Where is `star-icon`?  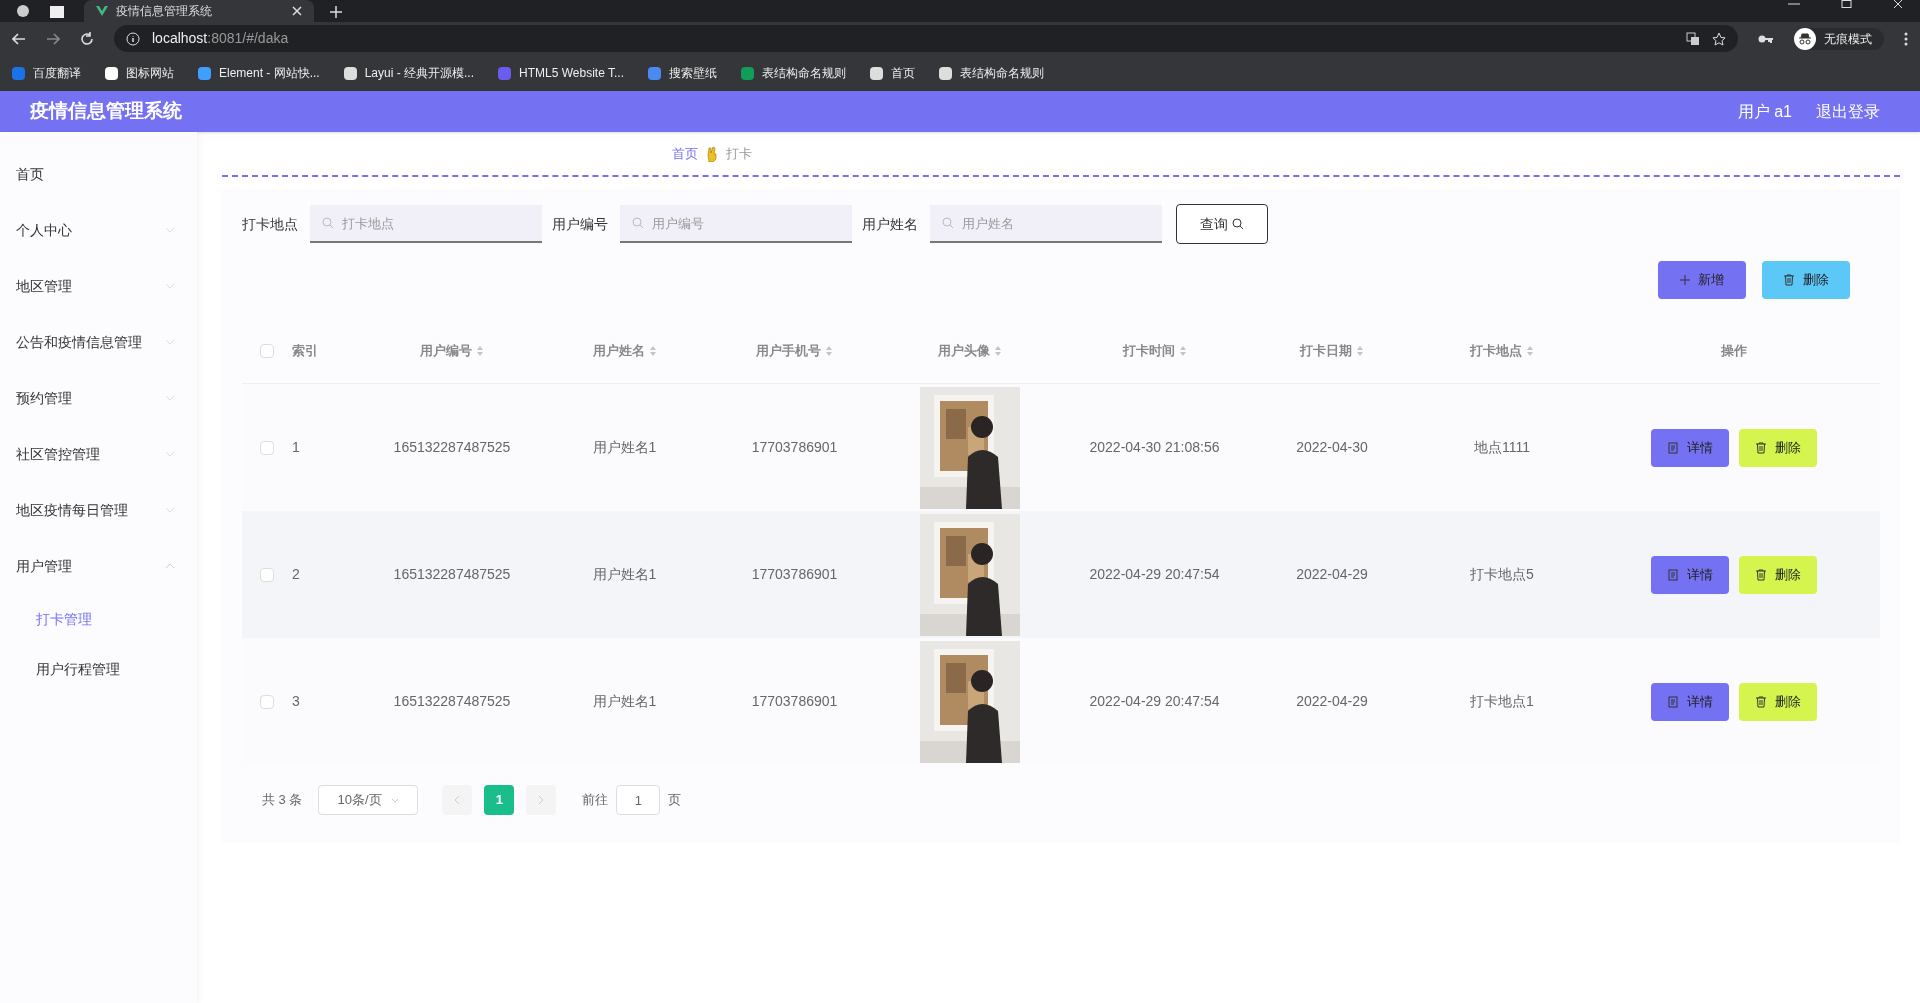 star-icon is located at coordinates (1719, 38).